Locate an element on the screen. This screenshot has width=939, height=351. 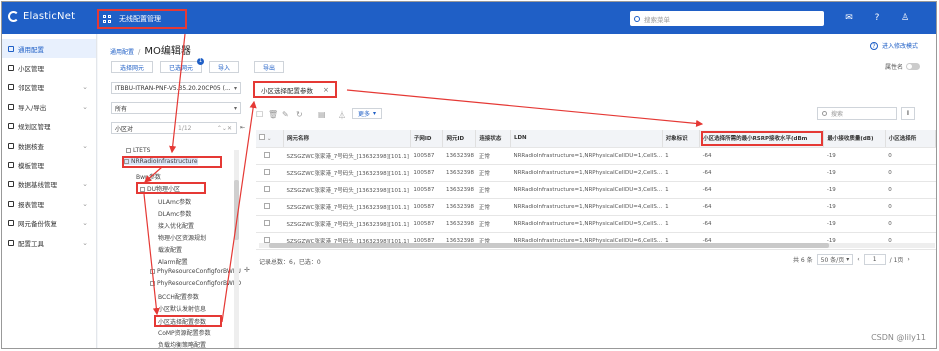
tree-scrollbar is located at coordinates (236, 249).